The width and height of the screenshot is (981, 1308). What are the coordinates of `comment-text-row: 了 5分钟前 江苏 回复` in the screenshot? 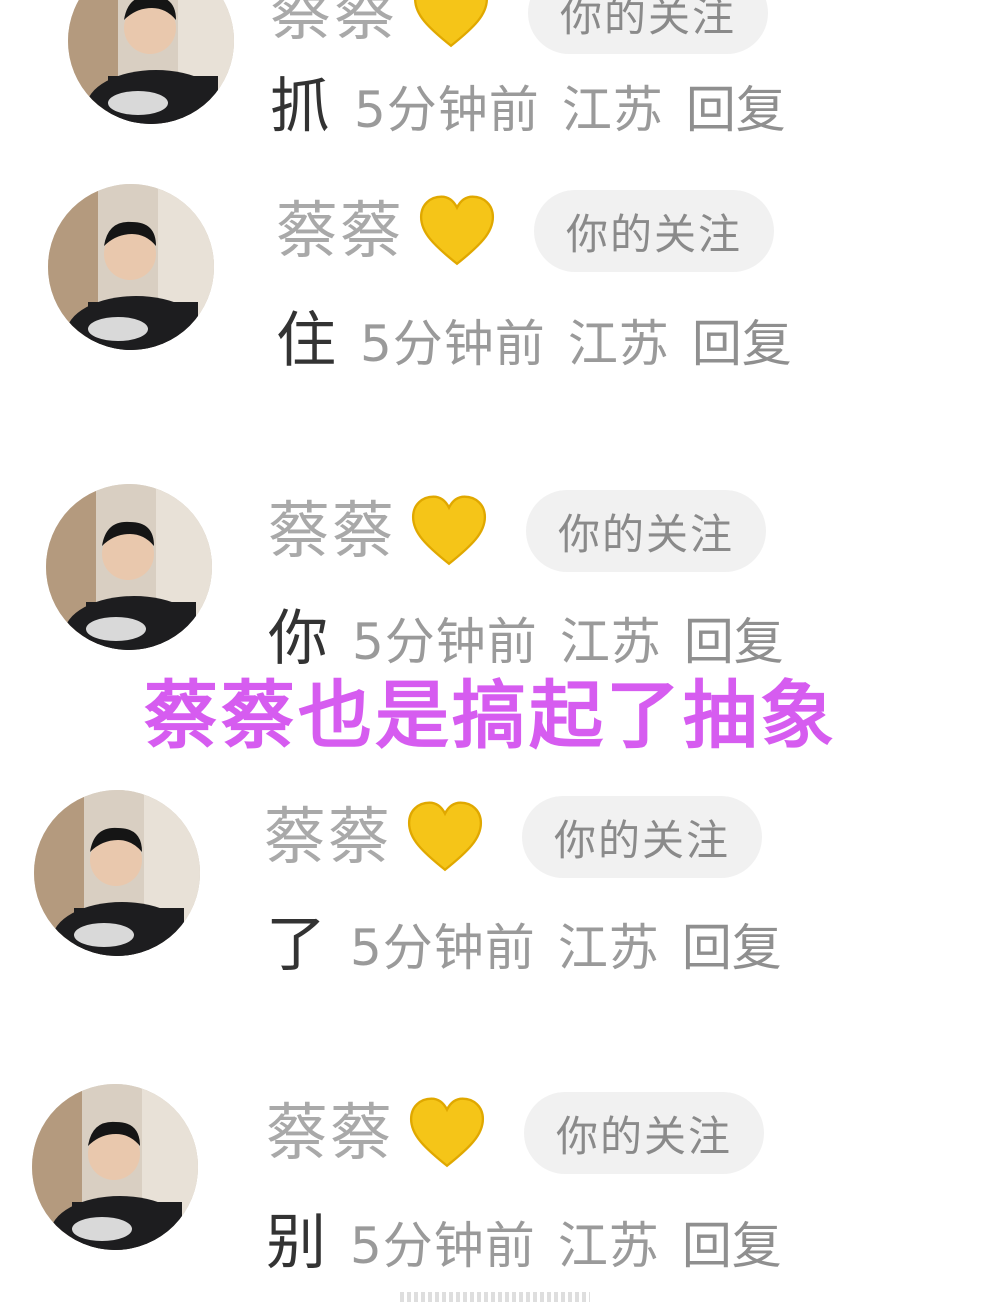 It's located at (524, 944).